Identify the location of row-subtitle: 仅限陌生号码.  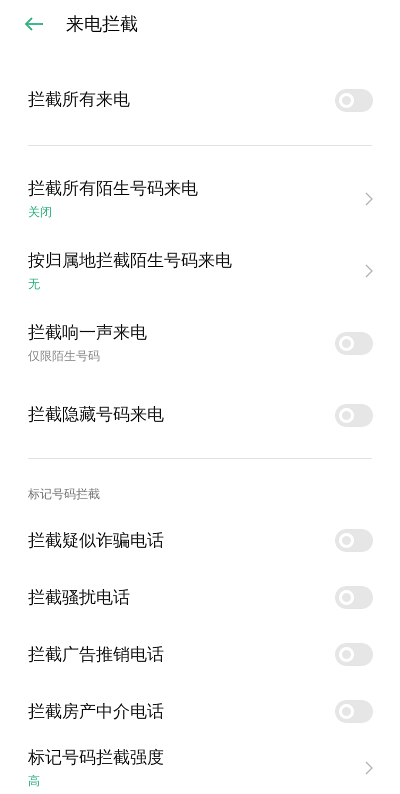
(64, 356).